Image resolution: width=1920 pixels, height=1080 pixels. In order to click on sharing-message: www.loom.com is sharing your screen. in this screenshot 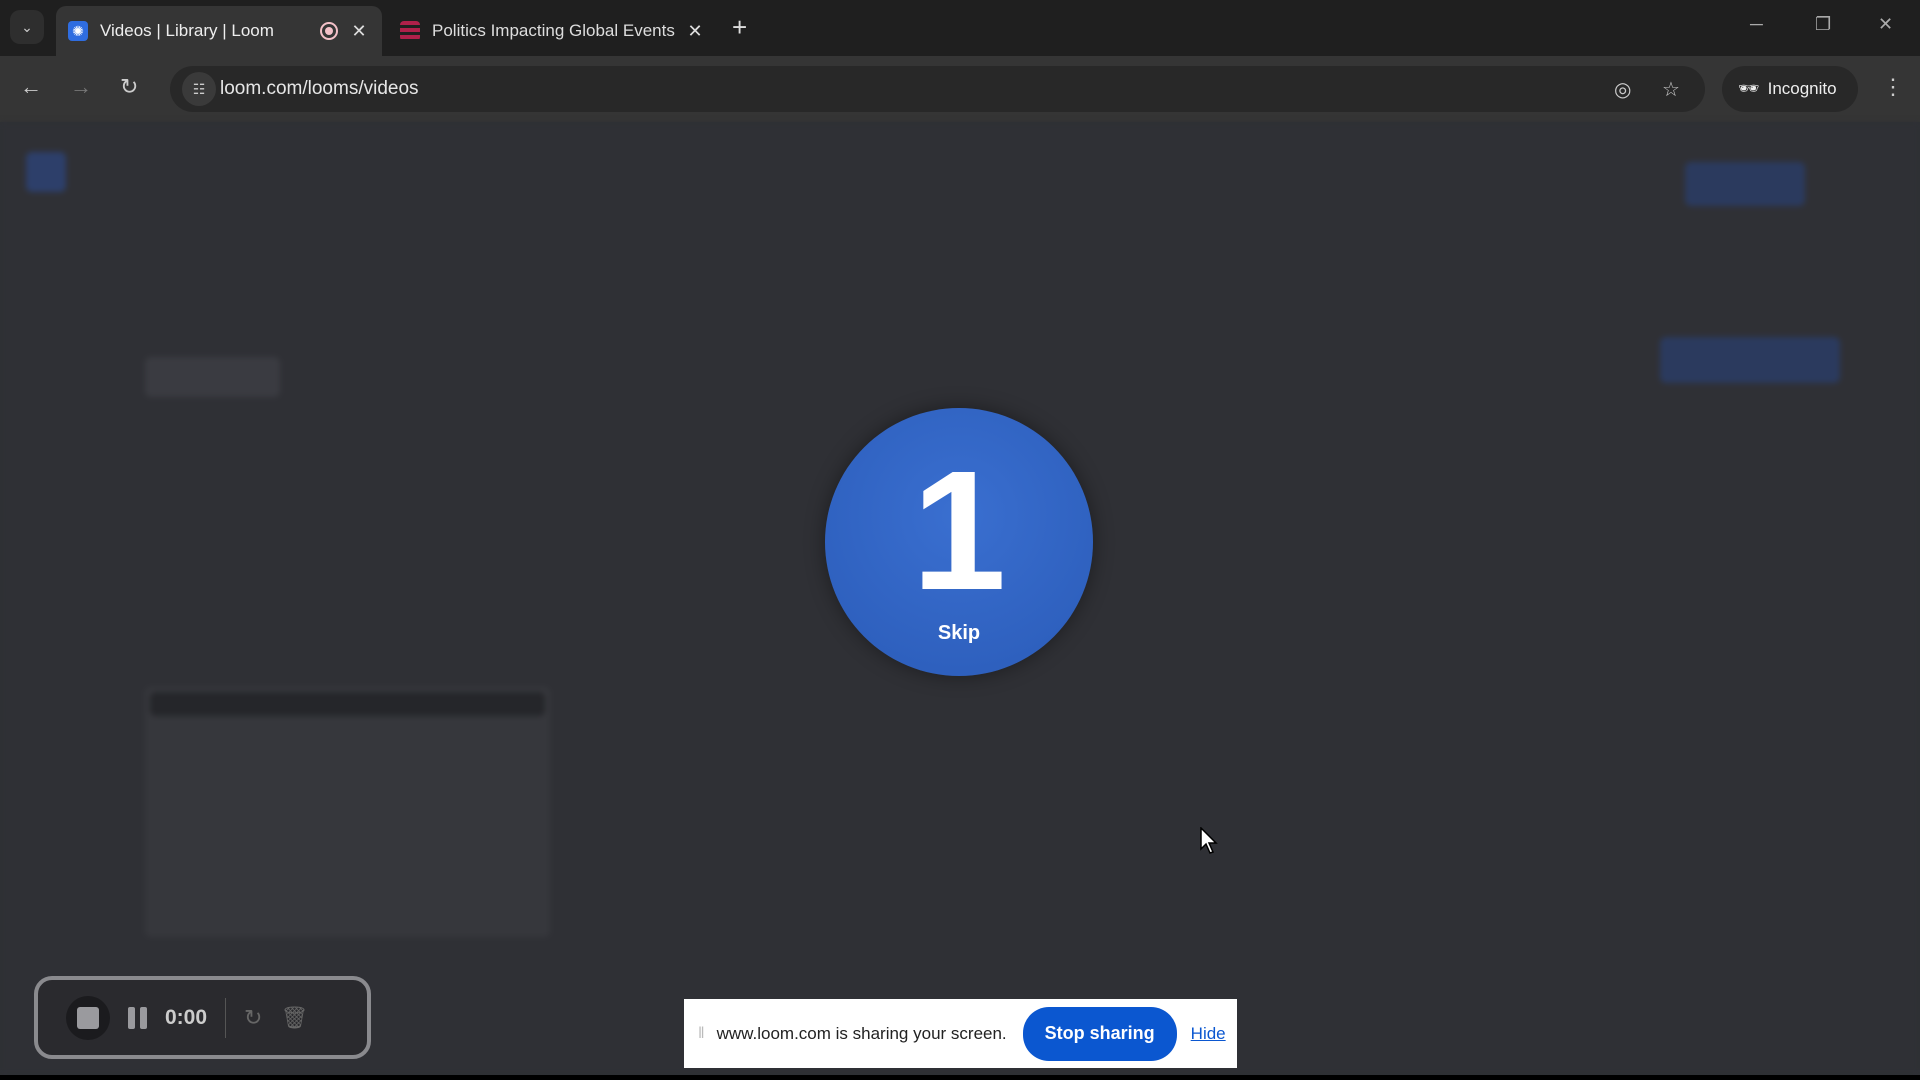, I will do `click(861, 1033)`.